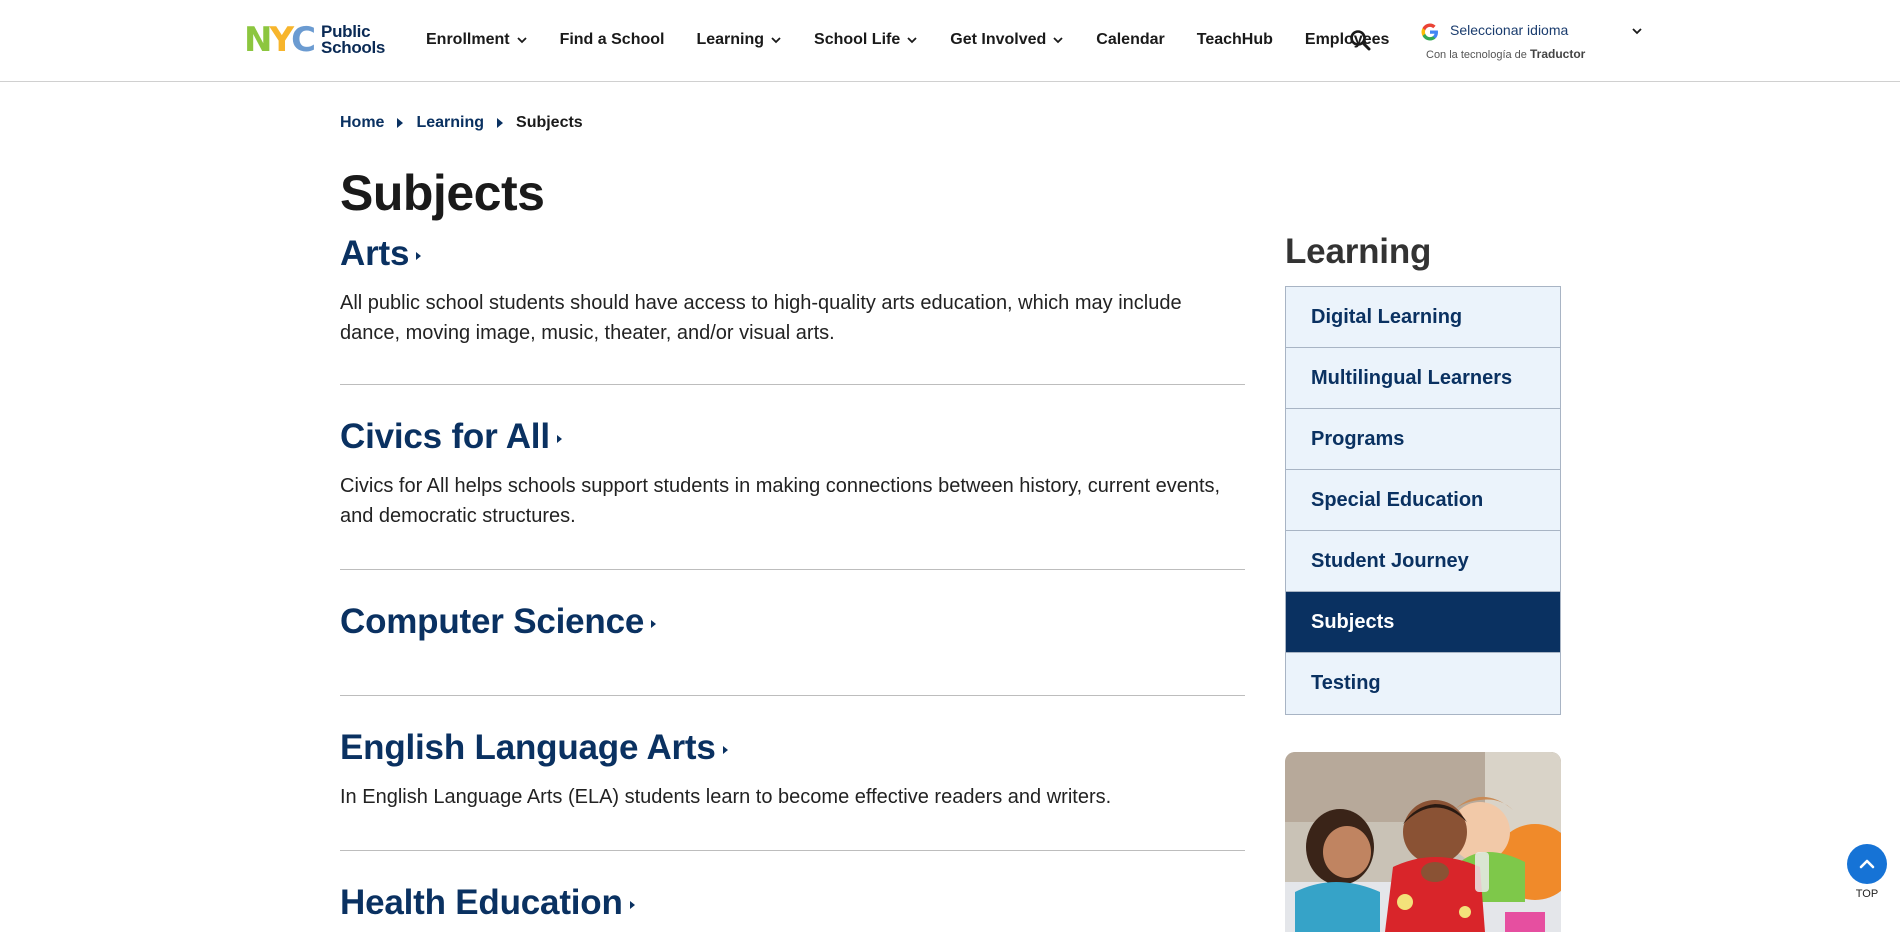 The height and width of the screenshot is (942, 1900). What do you see at coordinates (1557, 54) in the screenshot?
I see `powered-by-brand: Traductor` at bounding box center [1557, 54].